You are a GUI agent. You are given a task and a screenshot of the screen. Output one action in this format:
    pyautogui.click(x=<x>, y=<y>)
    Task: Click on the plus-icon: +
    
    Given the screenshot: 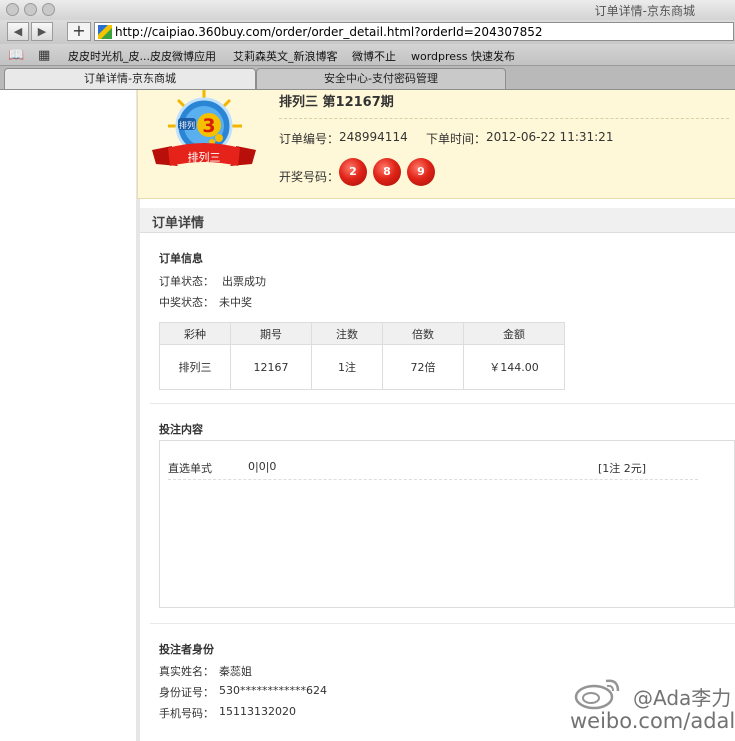 What is the action you would take?
    pyautogui.click(x=79, y=30)
    